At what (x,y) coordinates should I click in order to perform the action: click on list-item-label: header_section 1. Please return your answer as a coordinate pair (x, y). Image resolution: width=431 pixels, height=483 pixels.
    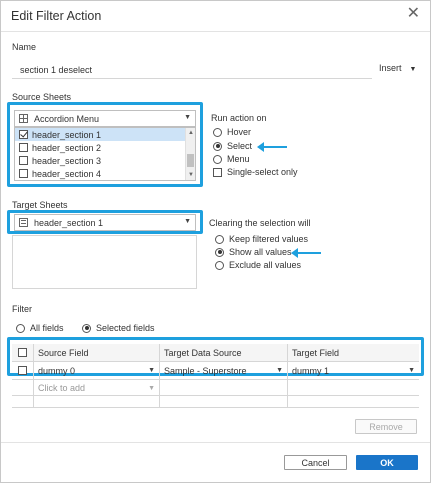
    Looking at the image, I should click on (67, 134).